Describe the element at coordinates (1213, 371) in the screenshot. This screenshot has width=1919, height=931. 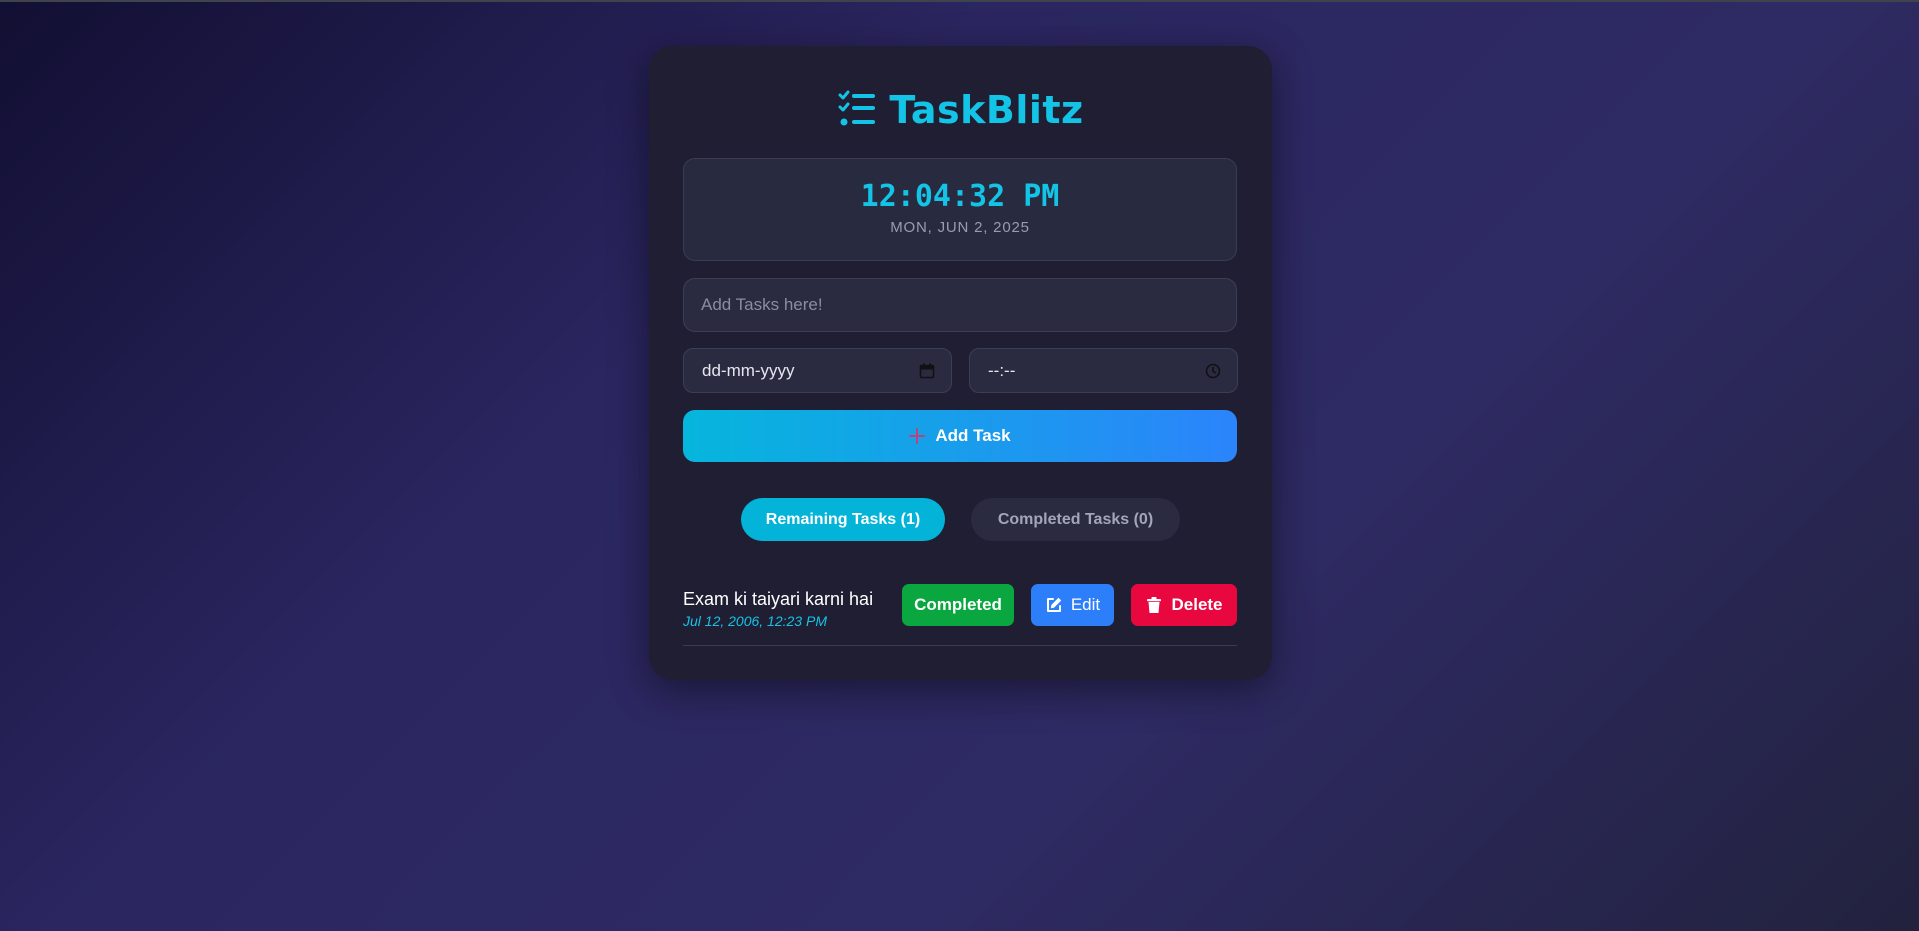
I see `clock-icon` at that location.